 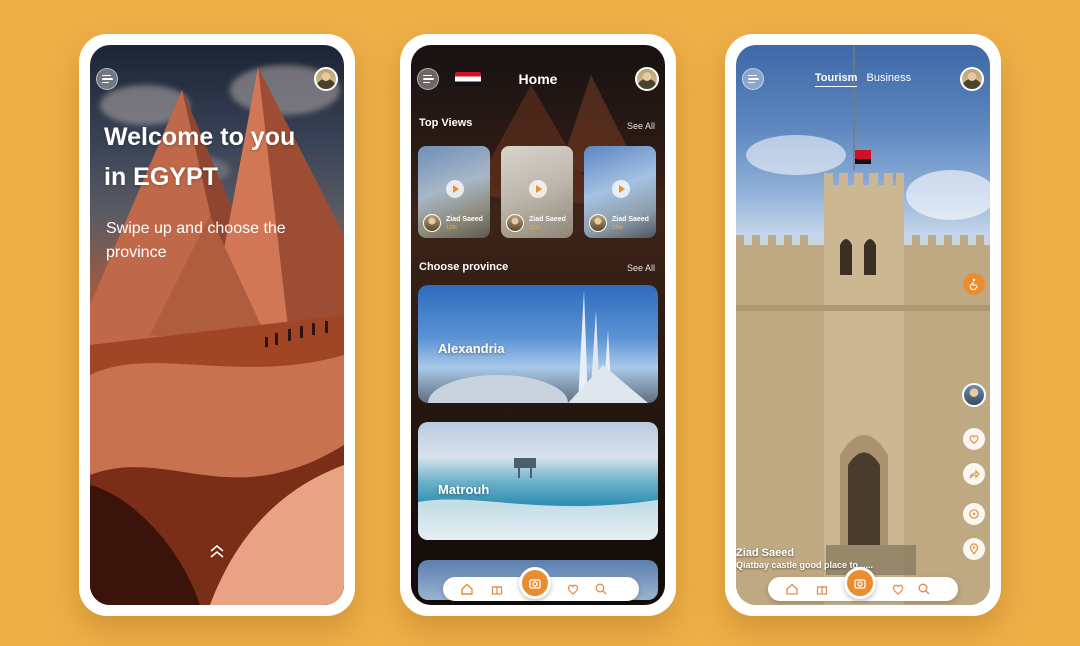 What do you see at coordinates (464, 489) in the screenshot?
I see `province-name: Matrouh` at bounding box center [464, 489].